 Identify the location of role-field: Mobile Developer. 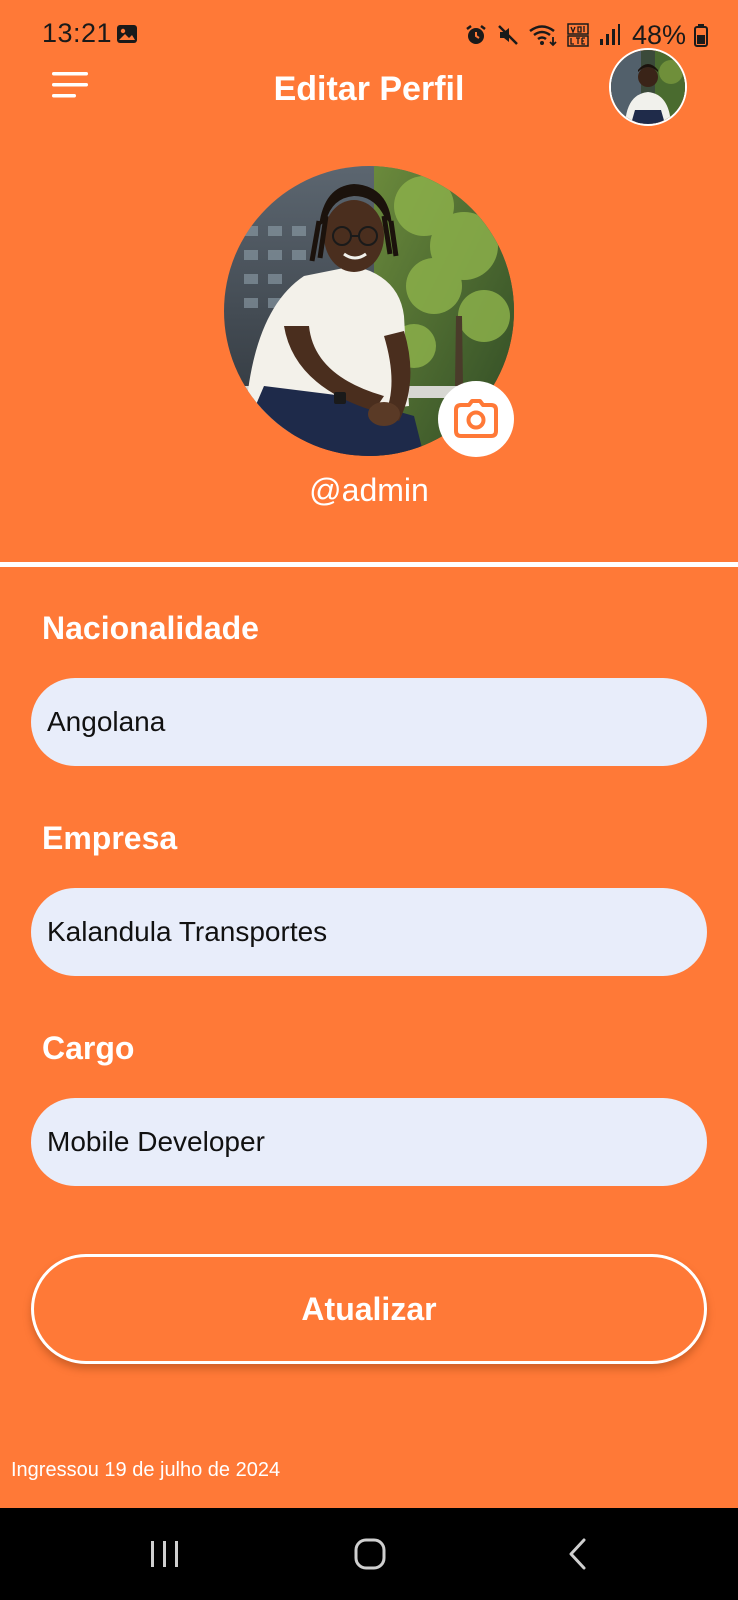
(369, 1142).